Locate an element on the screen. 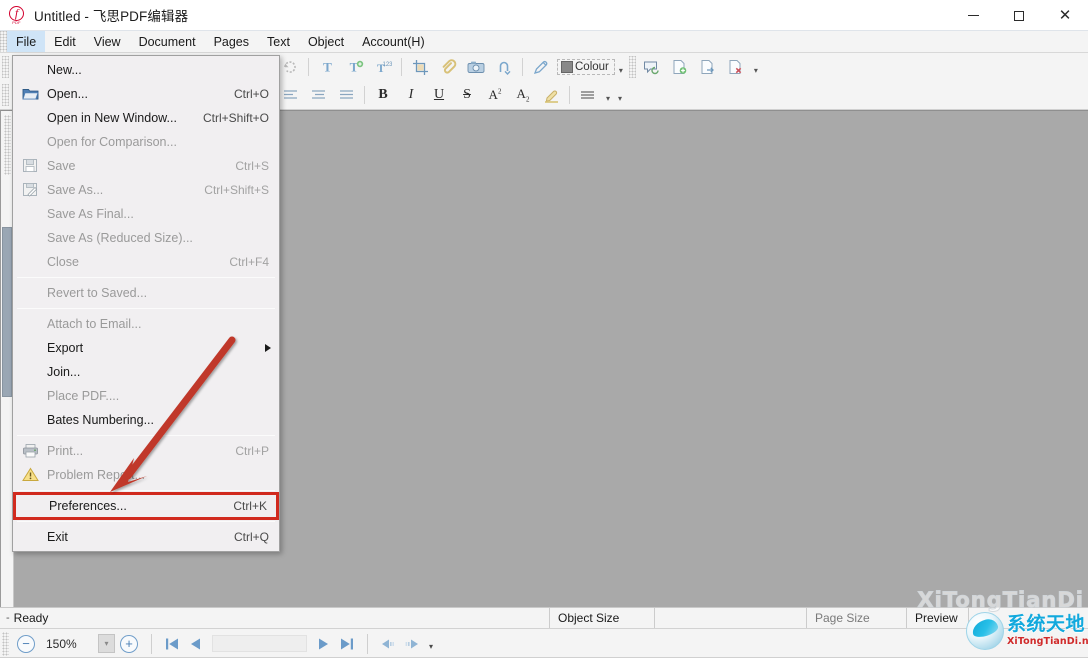  toolbar-overflow-caret: ▾ is located at coordinates (620, 95).